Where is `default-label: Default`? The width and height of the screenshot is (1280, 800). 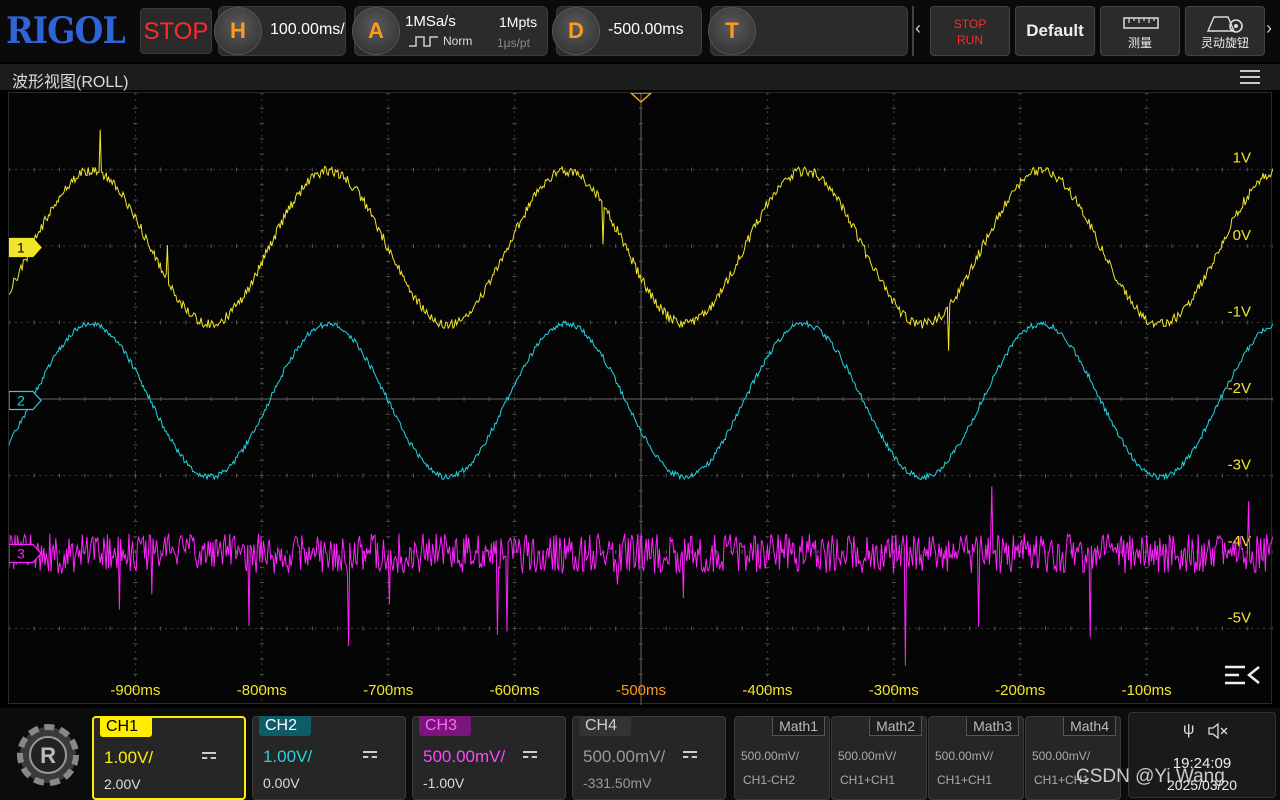
default-label: Default is located at coordinates (1055, 30).